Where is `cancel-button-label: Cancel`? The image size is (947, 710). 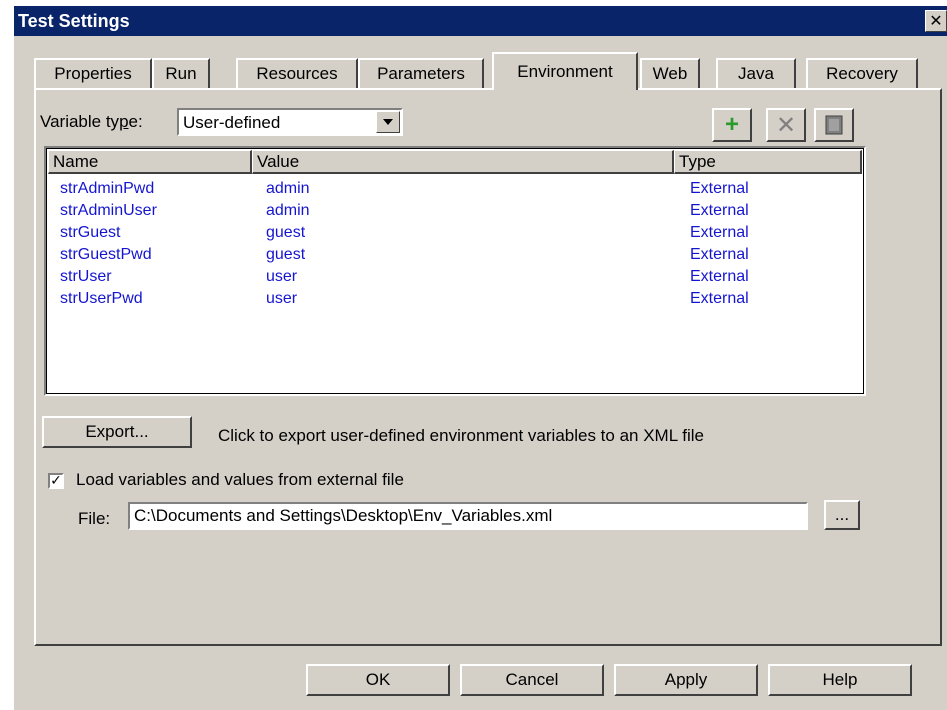
cancel-button-label: Cancel is located at coordinates (532, 679).